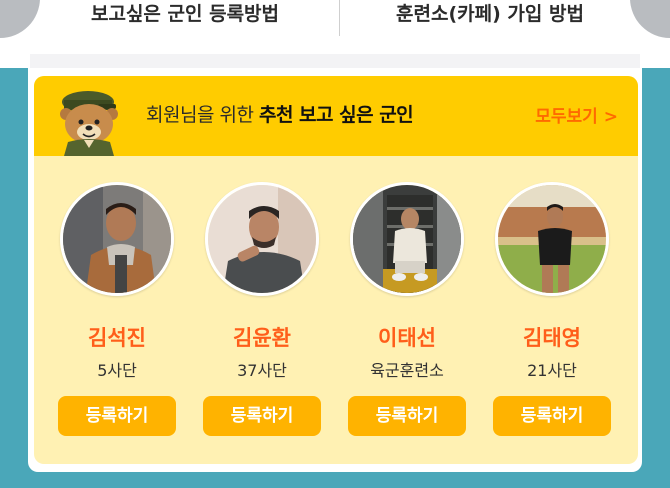 This screenshot has height=488, width=670. I want to click on tab-cafe-join-guide: 훈련소(카페) 가입 방법, so click(490, 17).